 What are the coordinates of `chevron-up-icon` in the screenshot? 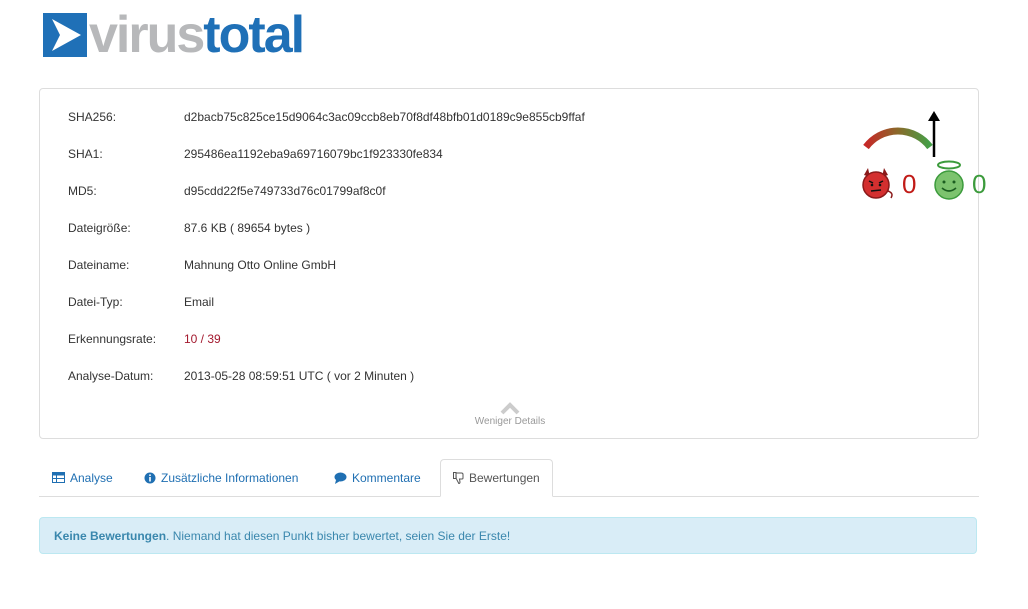 It's located at (510, 408).